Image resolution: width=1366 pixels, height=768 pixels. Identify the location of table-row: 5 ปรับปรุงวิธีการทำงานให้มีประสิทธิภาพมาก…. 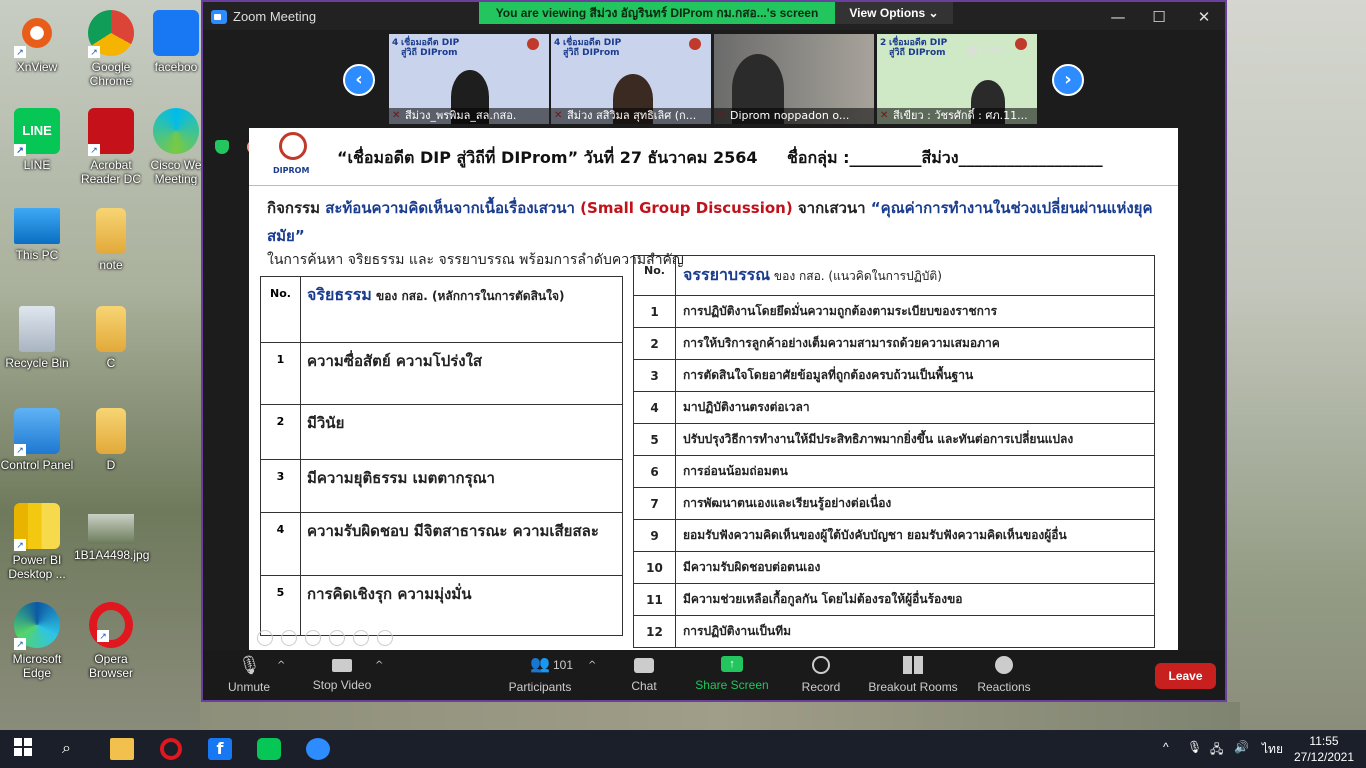
(894, 439).